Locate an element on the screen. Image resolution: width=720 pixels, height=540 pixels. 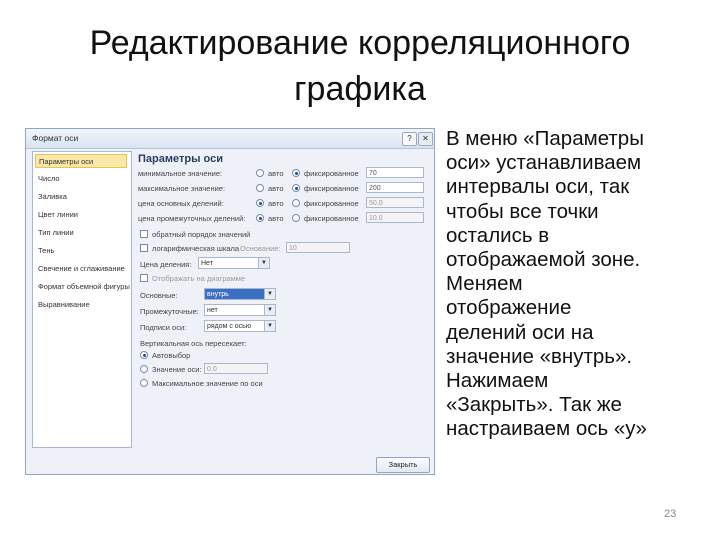
slide-title-line-1: Редактирование корреляционного is located at coordinates (360, 43).